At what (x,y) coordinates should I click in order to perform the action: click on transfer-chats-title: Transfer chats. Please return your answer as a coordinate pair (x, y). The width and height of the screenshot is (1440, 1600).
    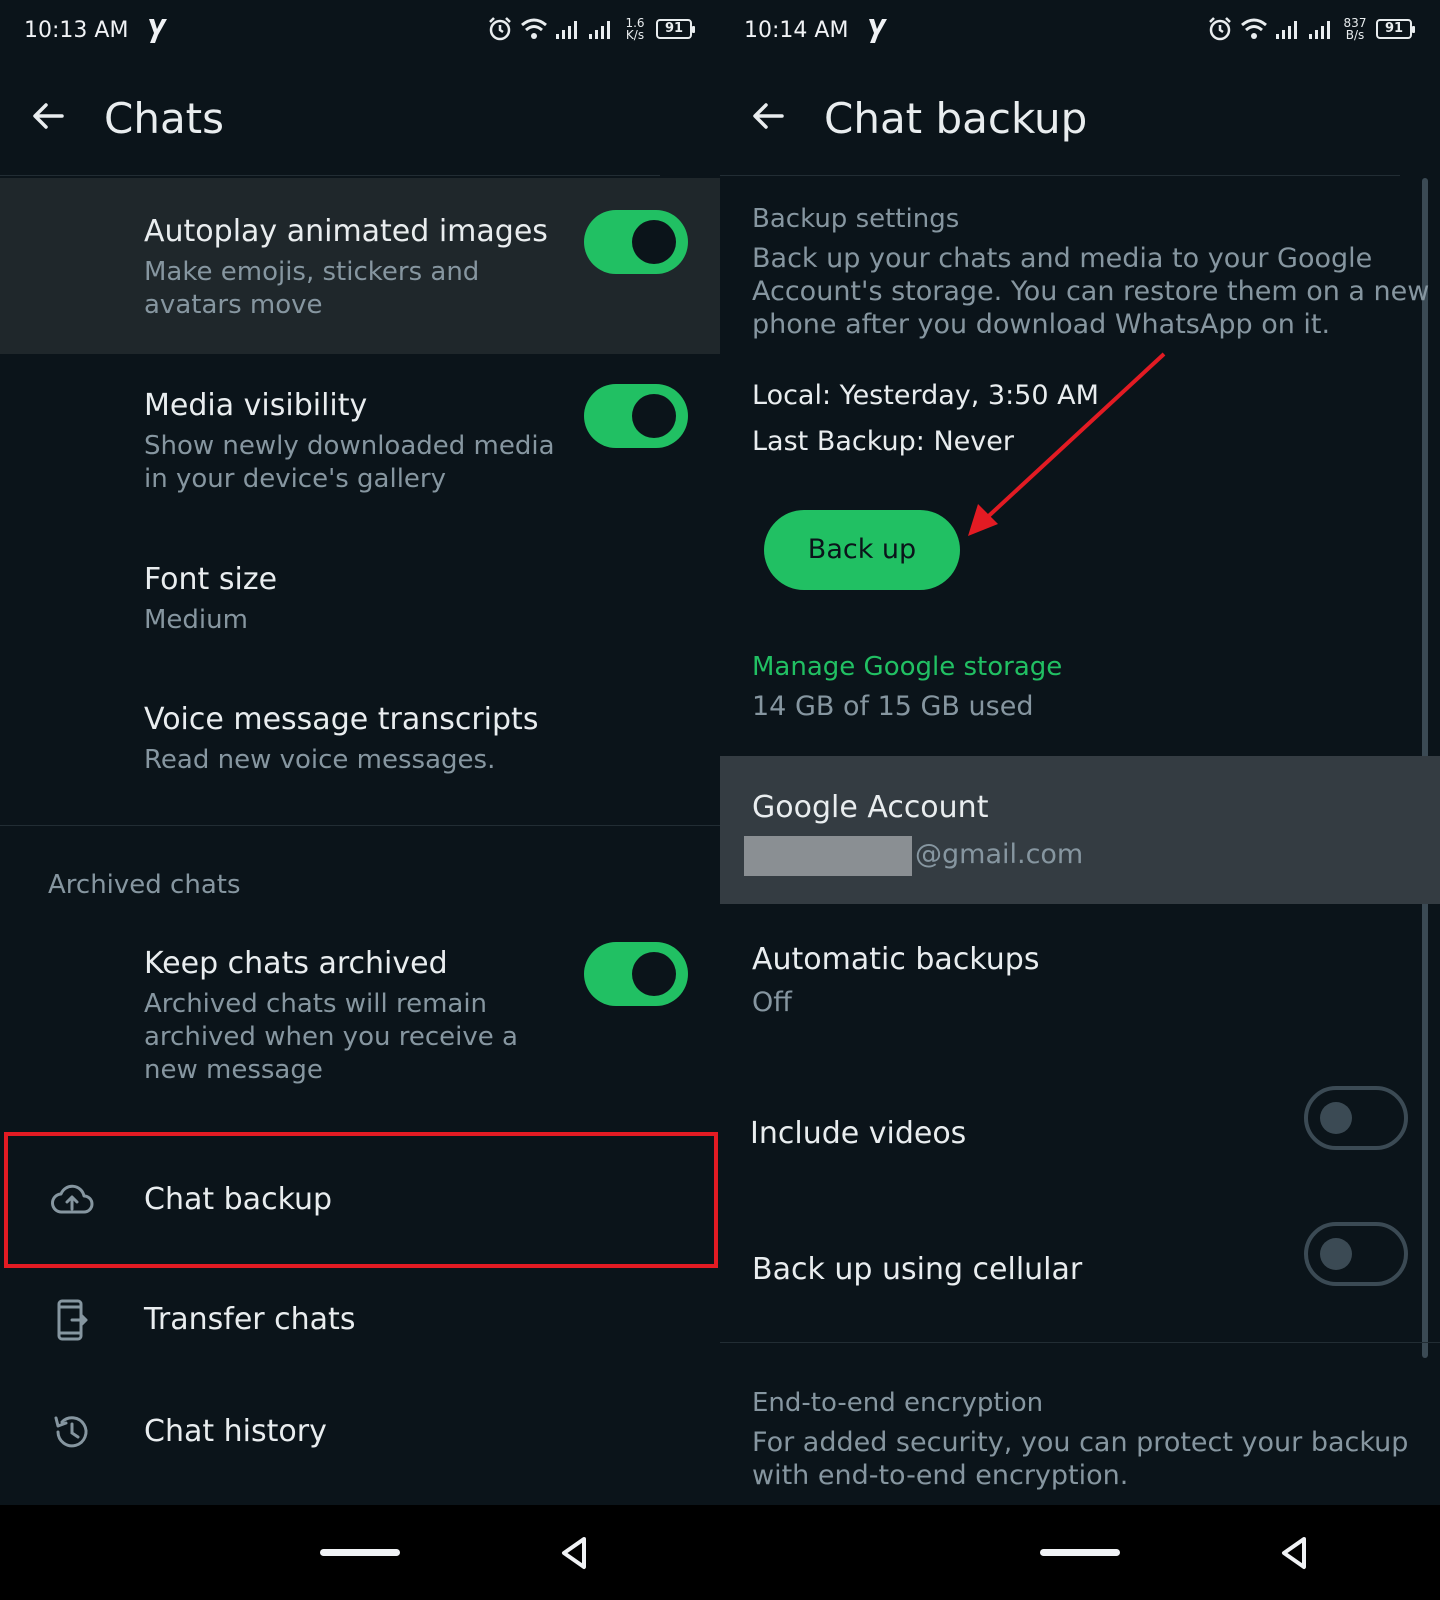
    Looking at the image, I should click on (250, 1319).